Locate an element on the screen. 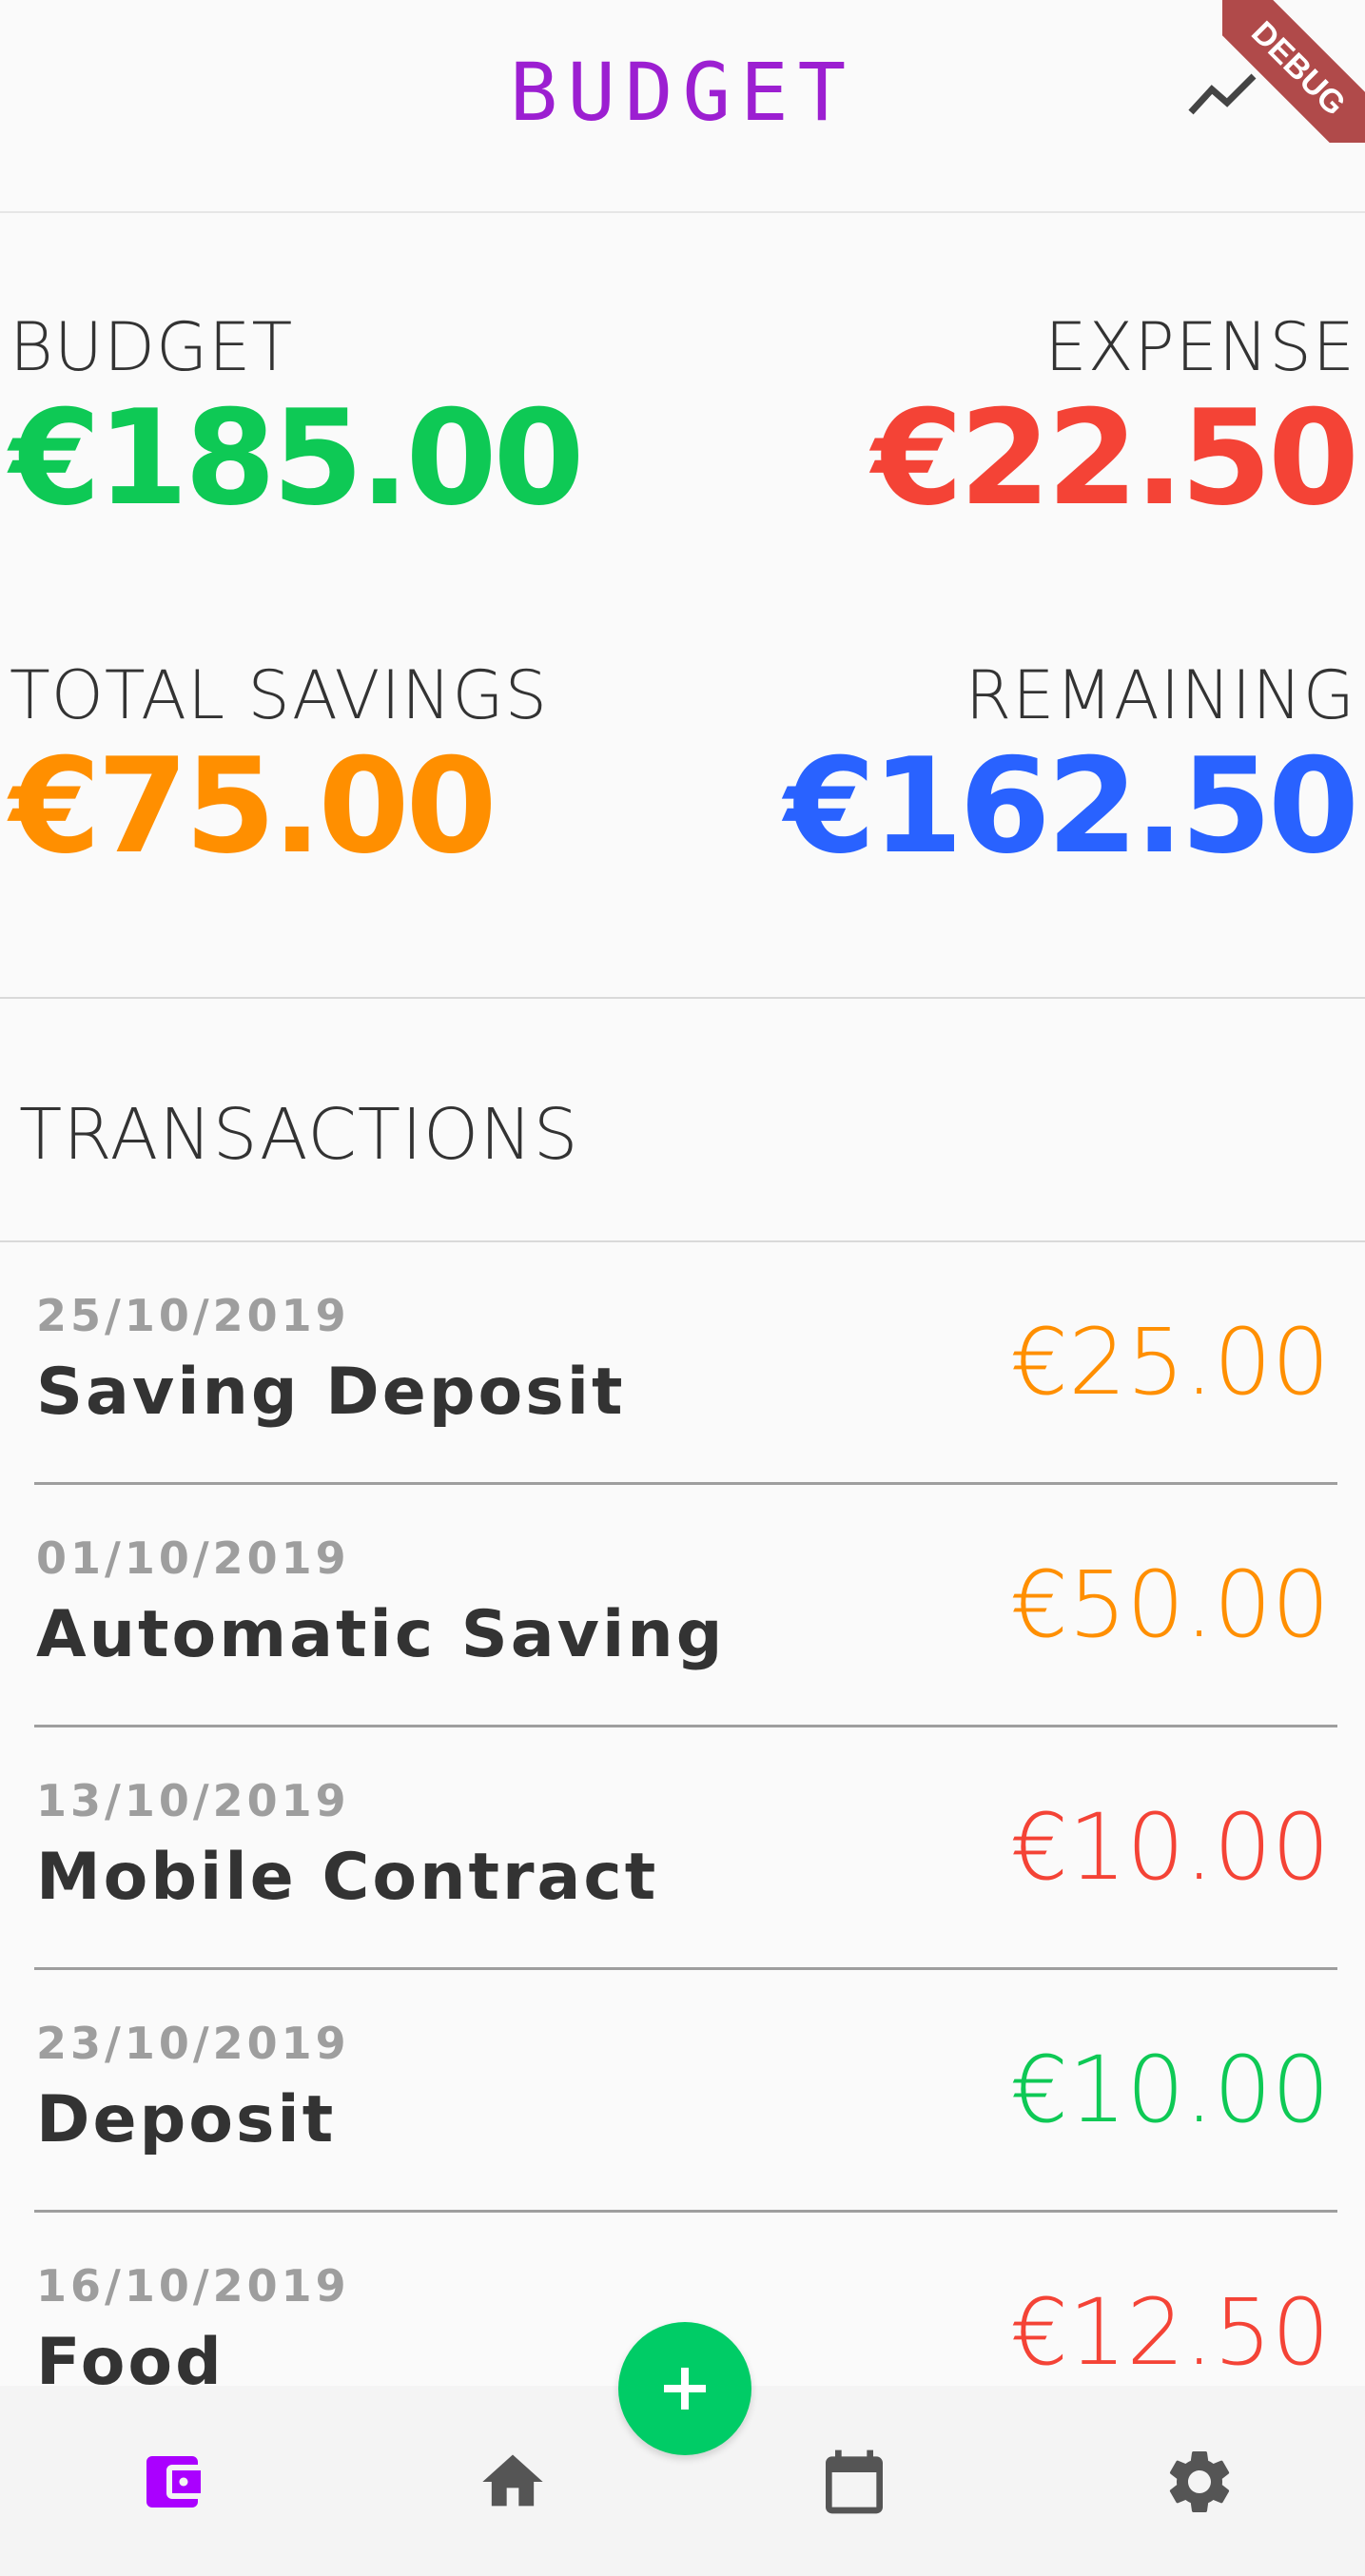 Image resolution: width=1365 pixels, height=2576 pixels. home-icon is located at coordinates (512, 2481).